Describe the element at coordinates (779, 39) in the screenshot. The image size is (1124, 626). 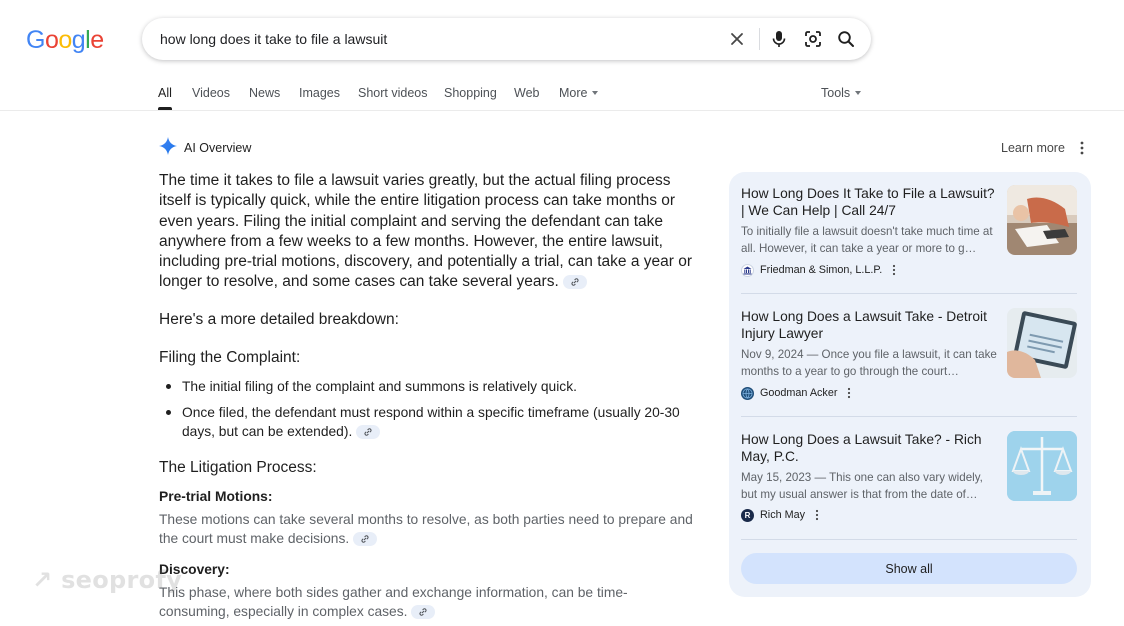
I see `mic-icon` at that location.